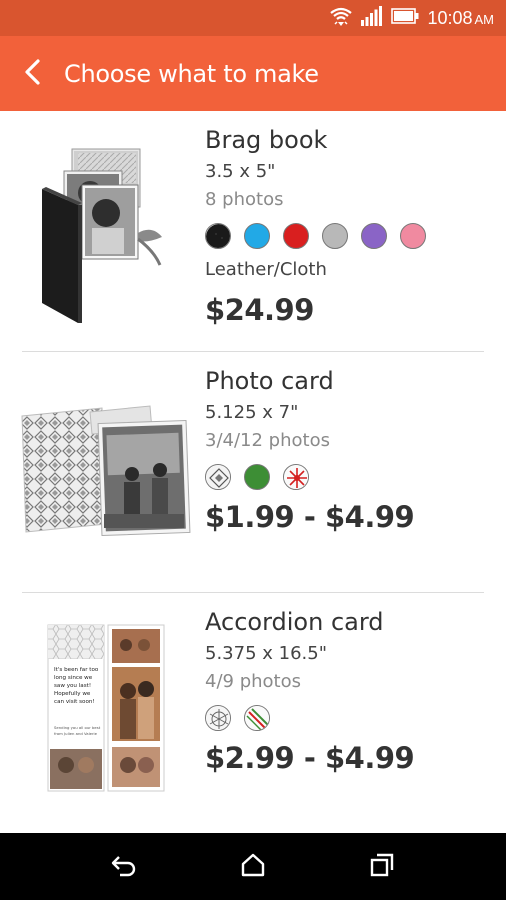 Image resolution: width=506 pixels, height=900 pixels. What do you see at coordinates (413, 236) in the screenshot?
I see `swatch-pink` at bounding box center [413, 236].